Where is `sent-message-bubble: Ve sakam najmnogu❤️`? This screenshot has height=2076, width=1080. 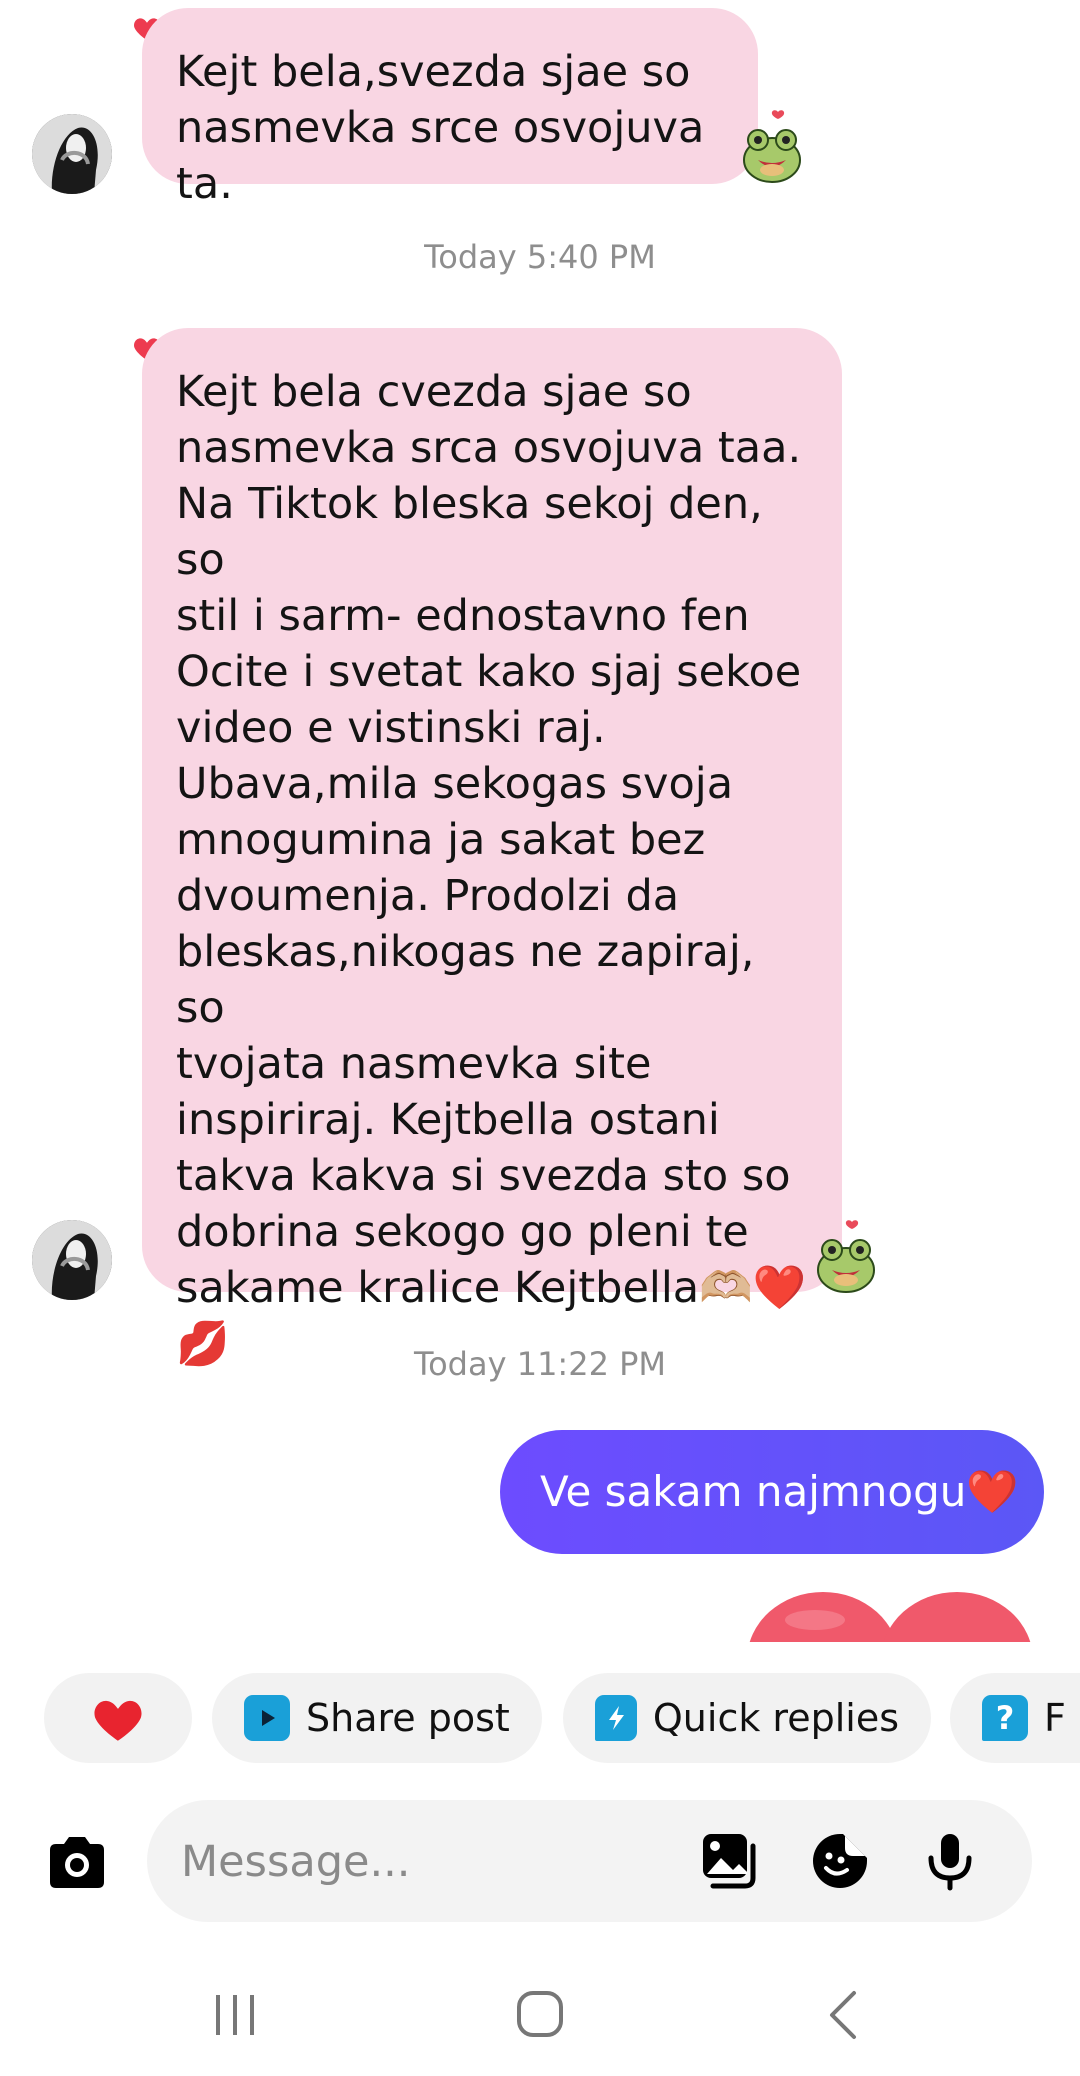
sent-message-bubble: Ve sakam najmnogu❤️ is located at coordinates (772, 1492).